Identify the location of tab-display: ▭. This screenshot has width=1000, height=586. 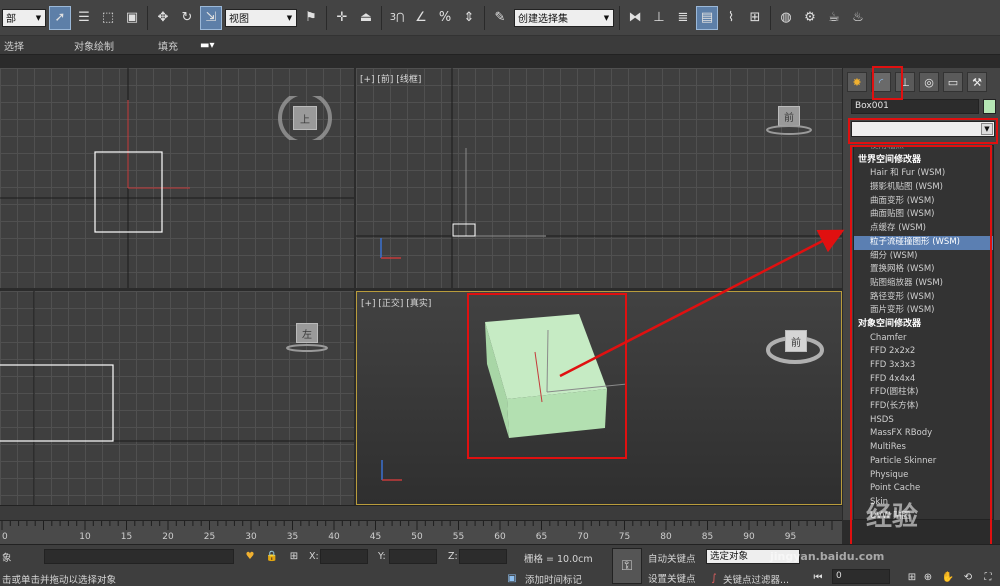
(953, 82).